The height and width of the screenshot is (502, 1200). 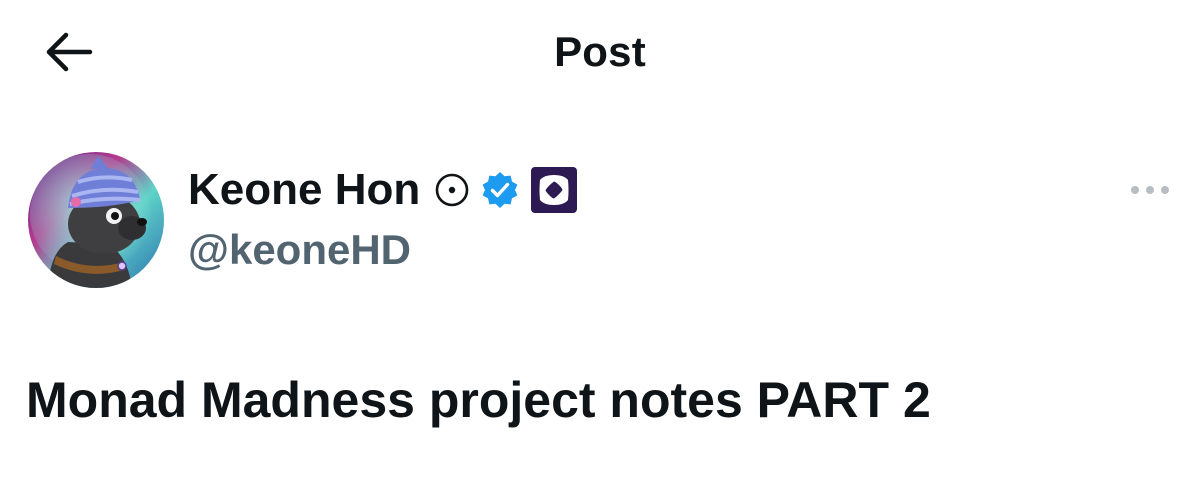 What do you see at coordinates (554, 190) in the screenshot?
I see `affiliate-logo-icon` at bounding box center [554, 190].